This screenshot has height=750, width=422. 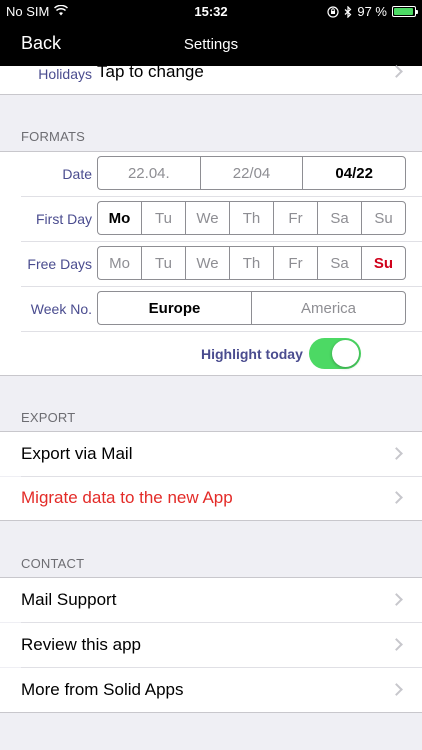 I want to click on free-days-segmented: Mo Tu We Th Fr Sa Su, so click(x=251, y=263).